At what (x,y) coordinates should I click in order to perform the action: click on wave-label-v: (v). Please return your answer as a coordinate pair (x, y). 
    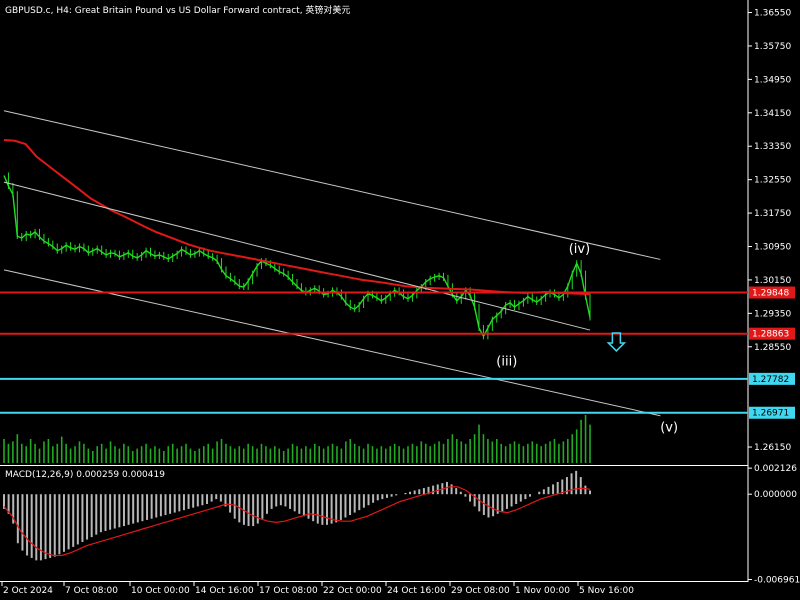
    Looking at the image, I should click on (669, 428).